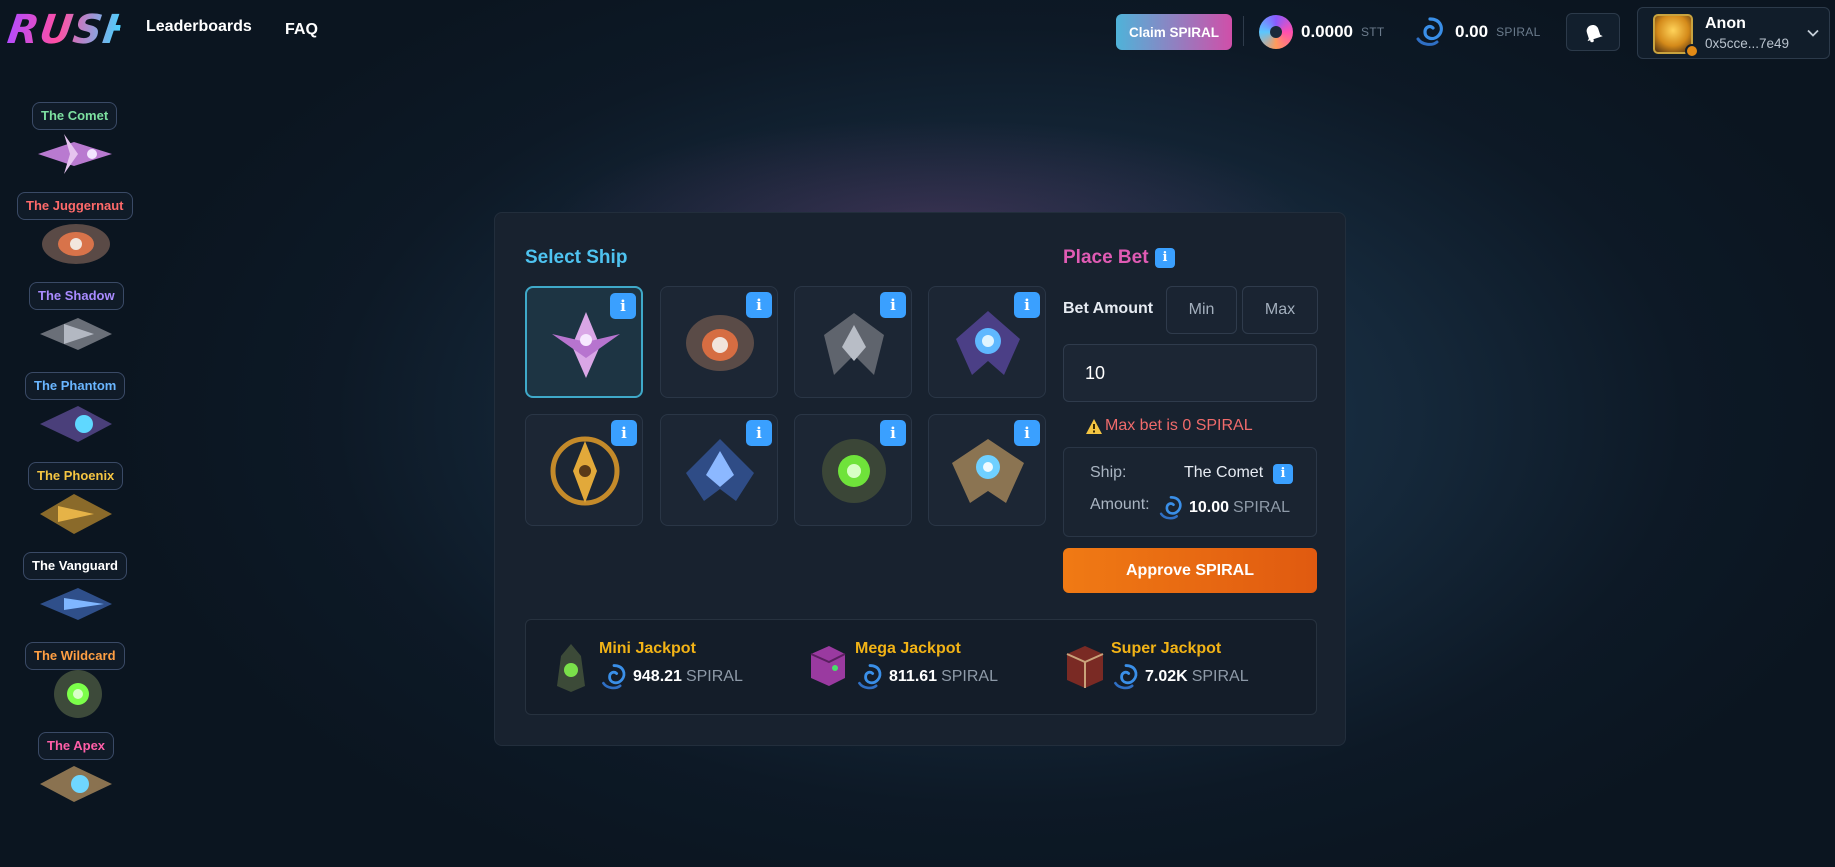 Image resolution: width=1835 pixels, height=867 pixels. Describe the element at coordinates (657, 676) in the screenshot. I see `jackpot-value: 948.21` at that location.